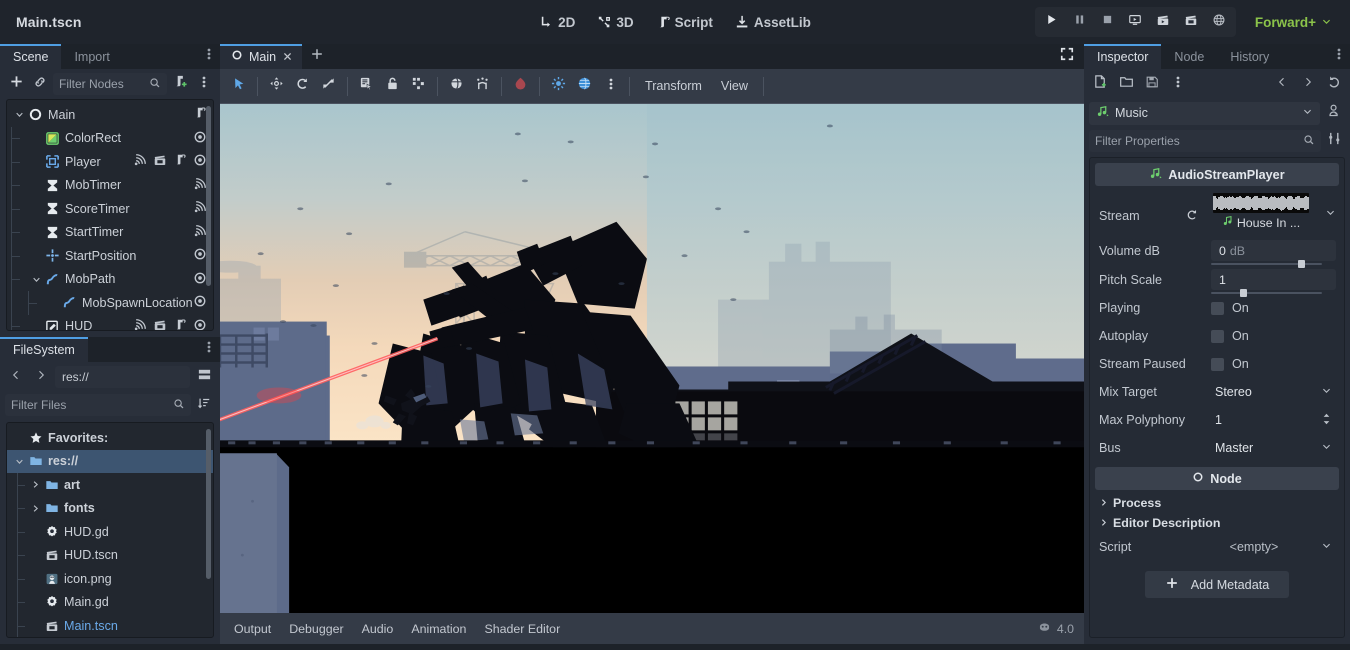 The width and height of the screenshot is (1350, 650). I want to click on pause-project-button, so click(1079, 22).